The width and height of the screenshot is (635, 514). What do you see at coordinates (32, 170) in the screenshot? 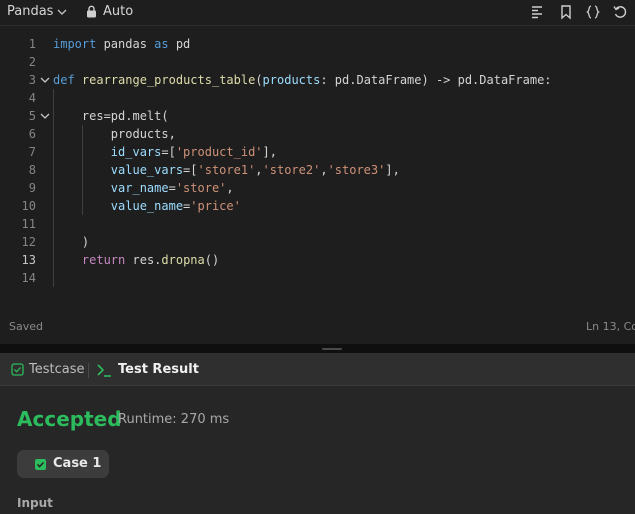
I see `line-number: 8` at bounding box center [32, 170].